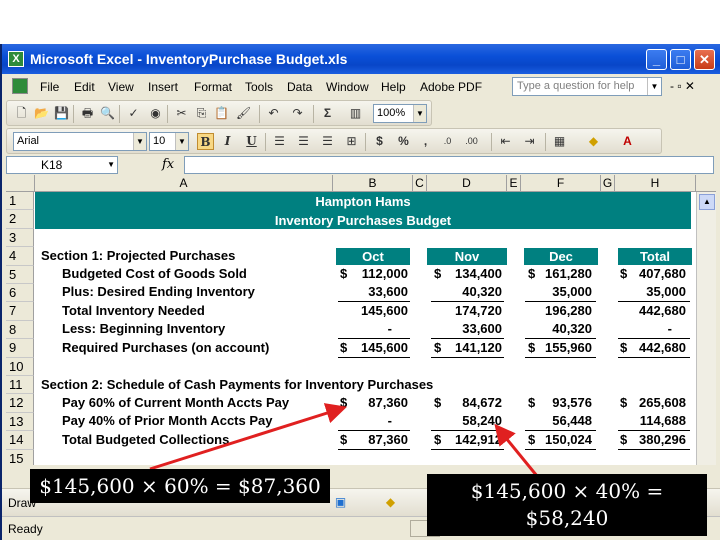 This screenshot has height=540, width=720. Describe the element at coordinates (20, 330) in the screenshot. I see `row-header: 8` at that location.